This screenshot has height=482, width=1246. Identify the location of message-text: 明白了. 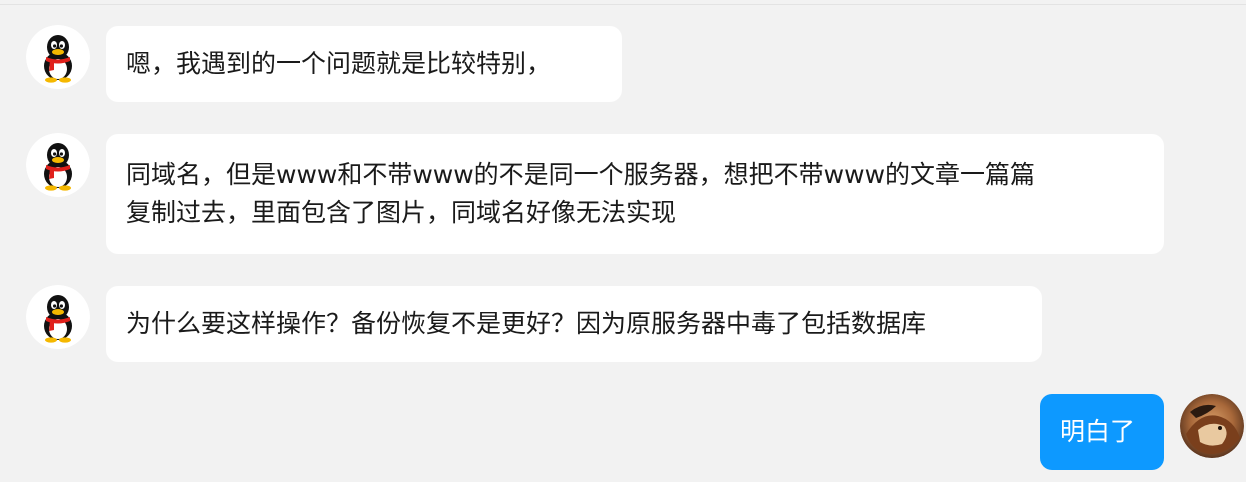
(1098, 431).